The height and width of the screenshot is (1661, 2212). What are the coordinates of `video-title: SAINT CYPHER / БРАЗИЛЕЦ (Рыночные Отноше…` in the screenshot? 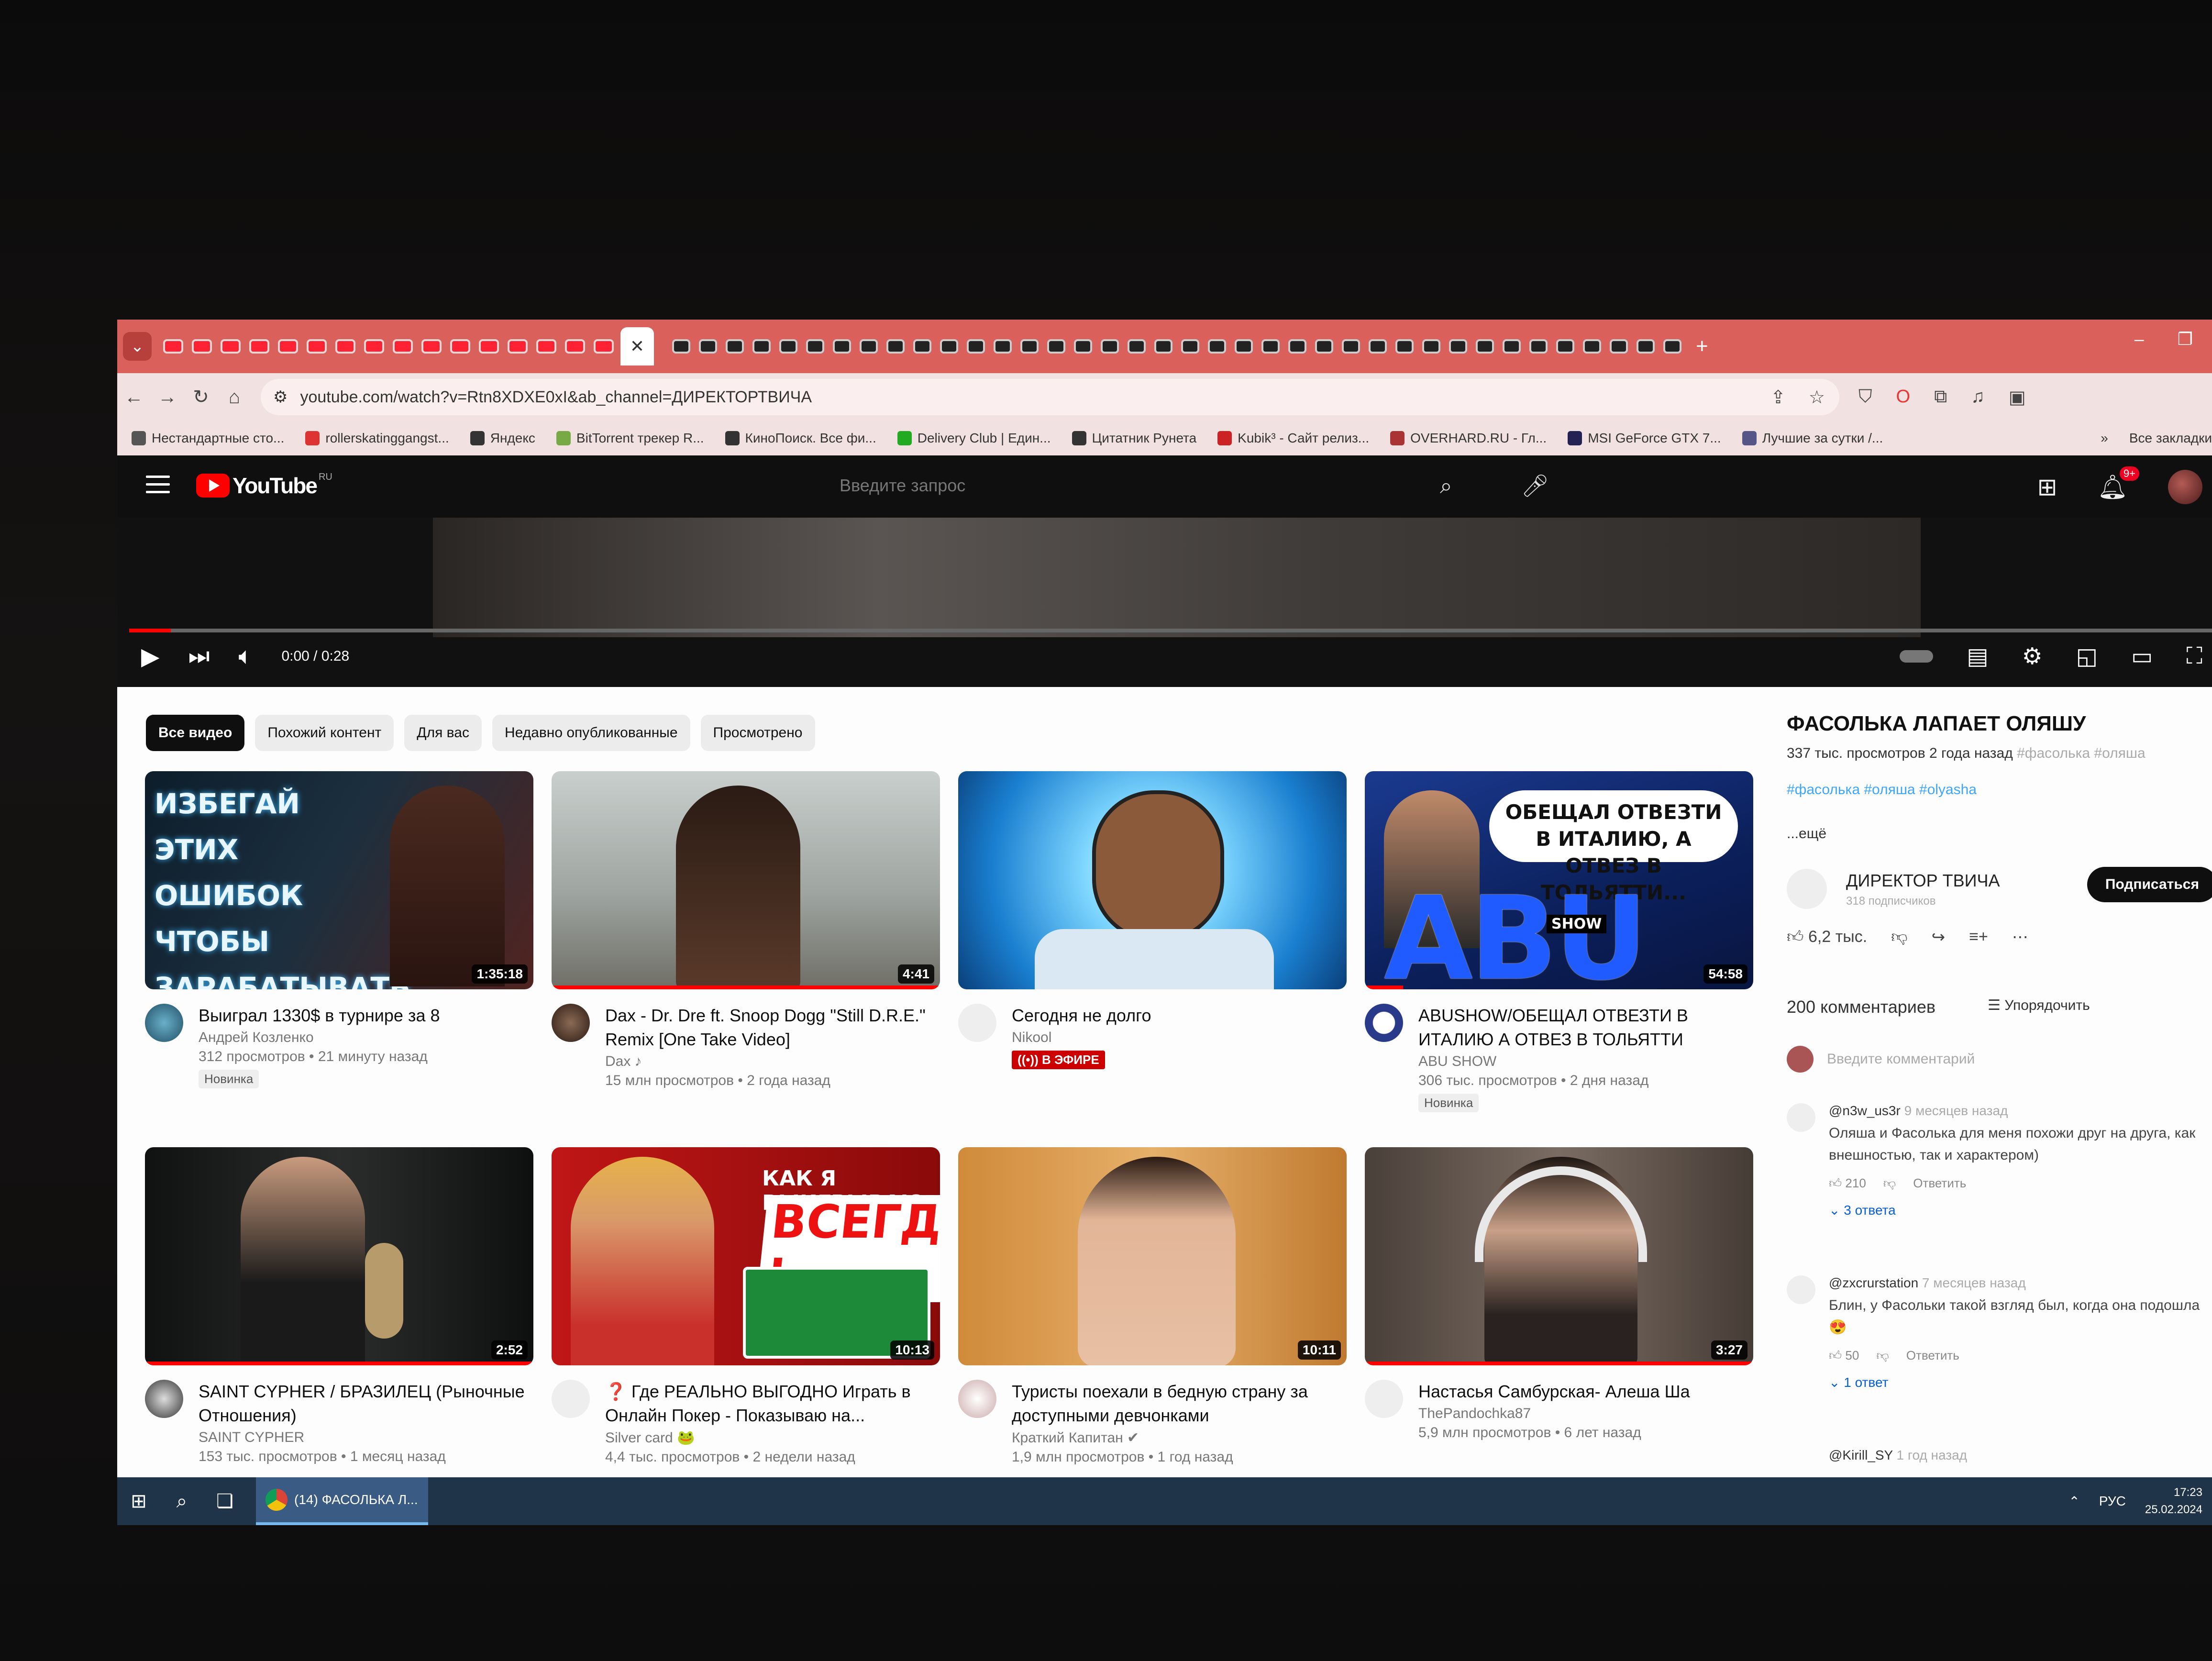 It's located at (366, 1404).